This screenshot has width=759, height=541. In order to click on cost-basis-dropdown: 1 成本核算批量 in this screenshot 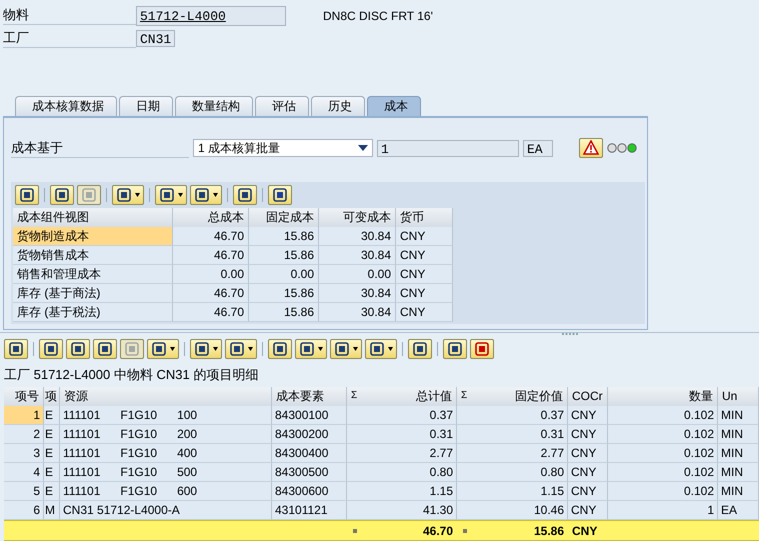, I will do `click(283, 148)`.